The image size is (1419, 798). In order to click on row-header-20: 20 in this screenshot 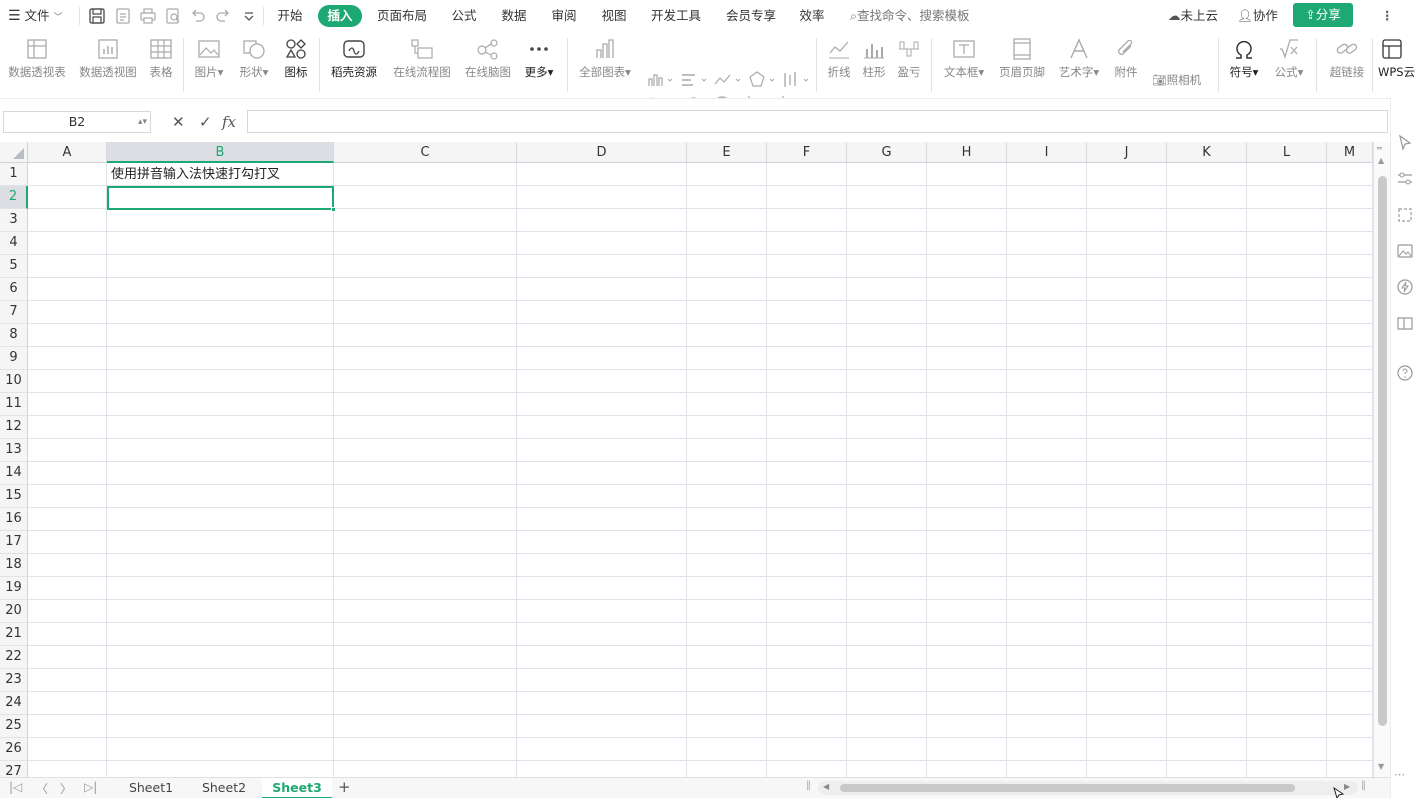, I will do `click(14, 611)`.